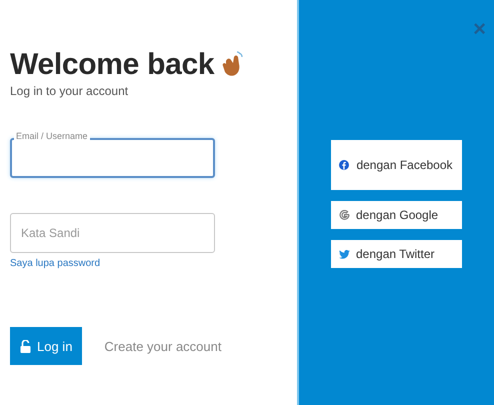  I want to click on twitter-bird-icon, so click(344, 254).